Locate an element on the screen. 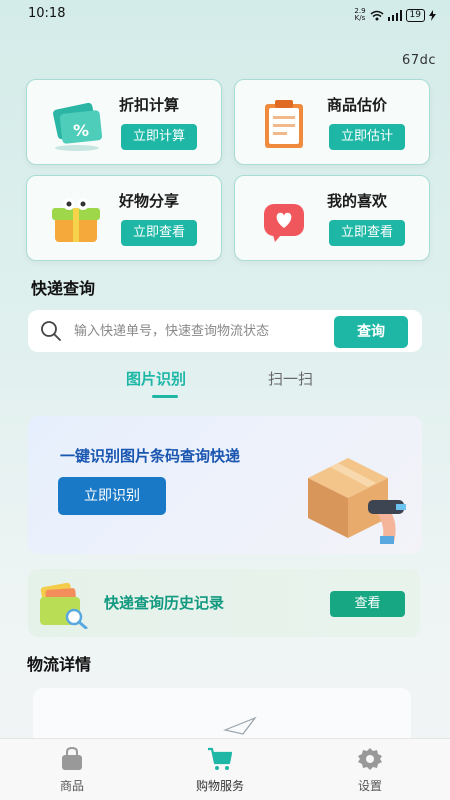  express-search-bar: 查询 is located at coordinates (225, 331).